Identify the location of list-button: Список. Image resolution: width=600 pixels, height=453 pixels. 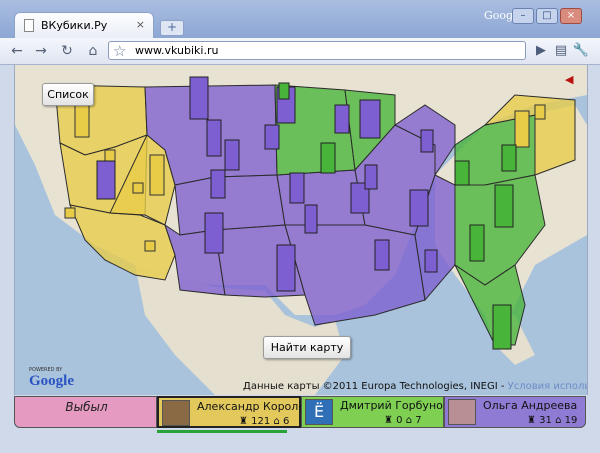
(68, 94).